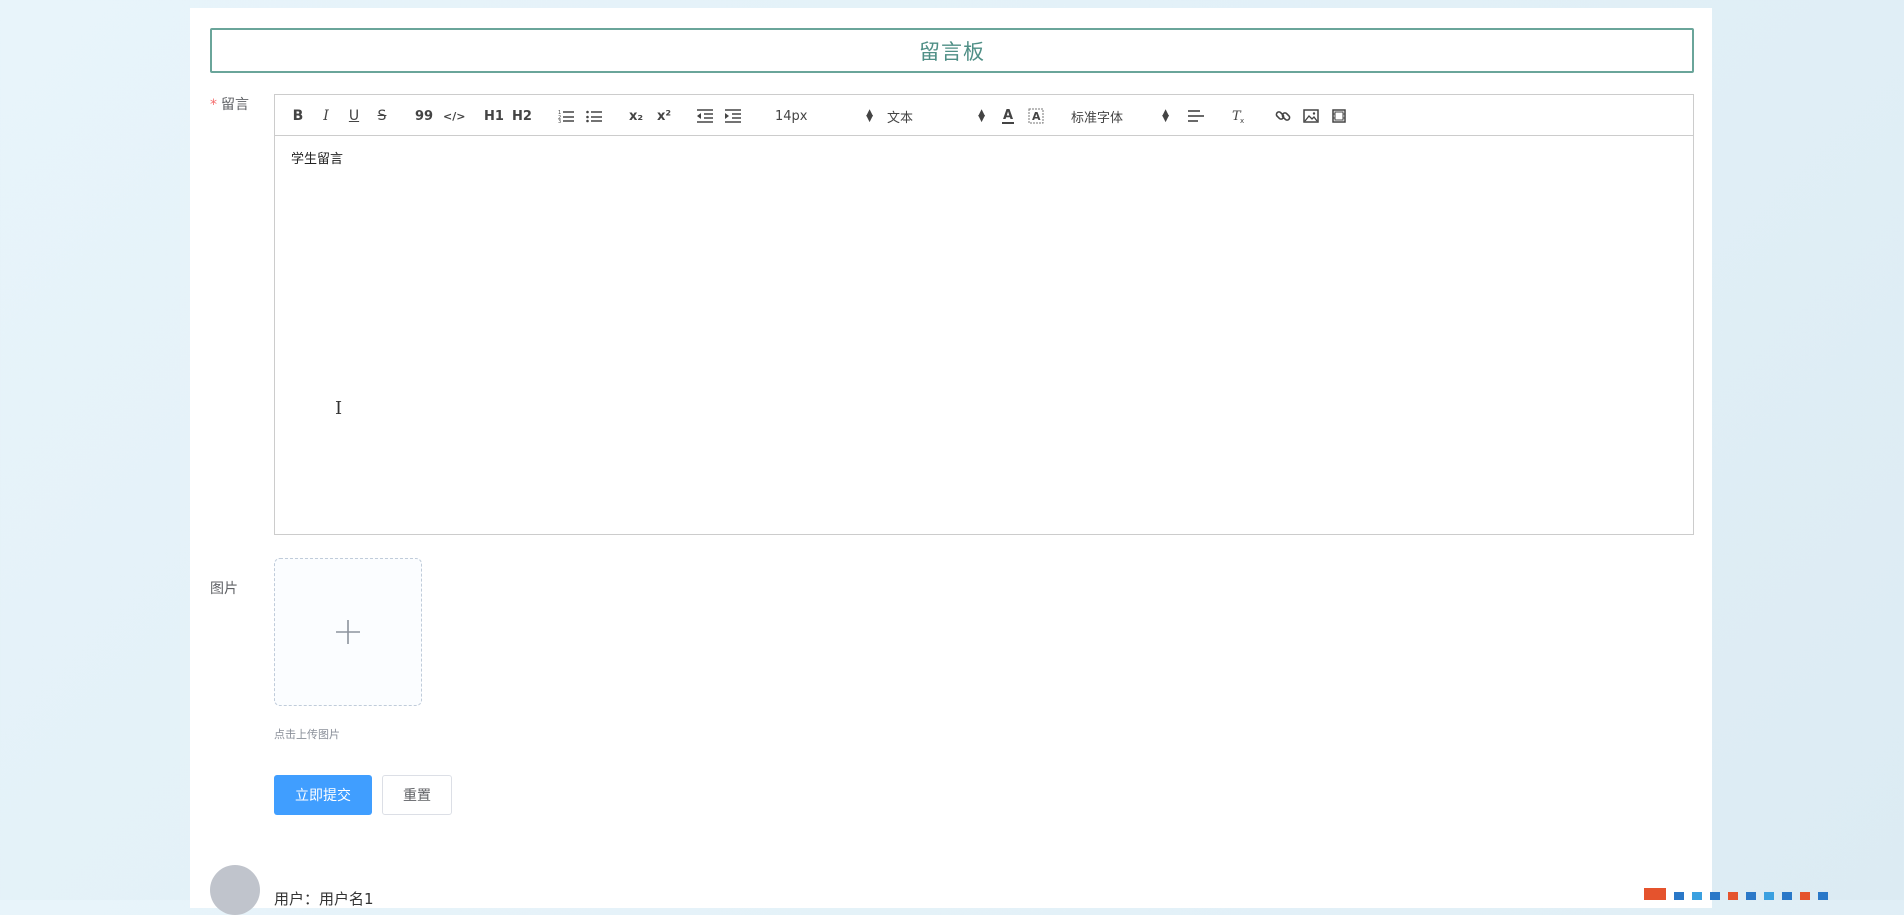 The height and width of the screenshot is (915, 1904). Describe the element at coordinates (1242, 120) in the screenshot. I see `svg-text: x` at that location.